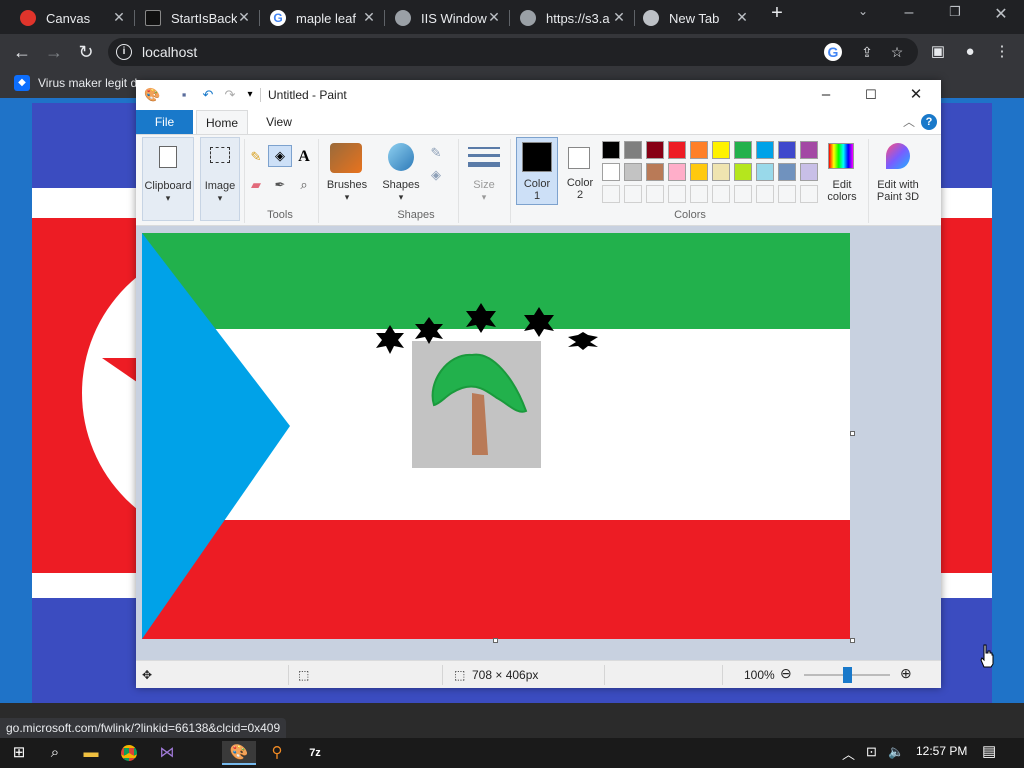 The height and width of the screenshot is (768, 1024). What do you see at coordinates (847, 675) in the screenshot?
I see `zoom-slider-thumb` at bounding box center [847, 675].